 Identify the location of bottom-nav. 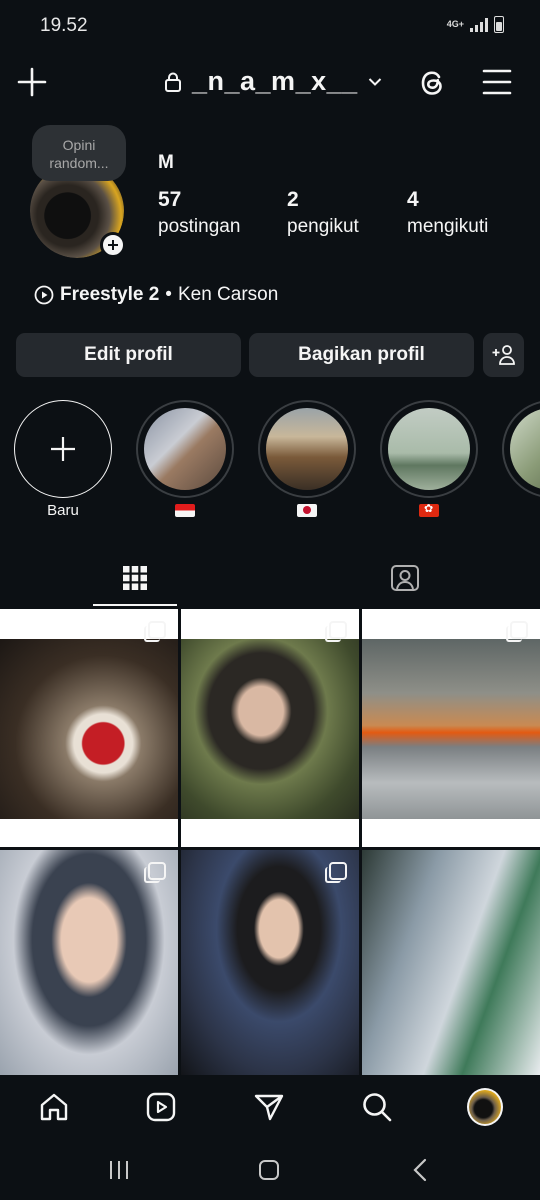
(270, 1107).